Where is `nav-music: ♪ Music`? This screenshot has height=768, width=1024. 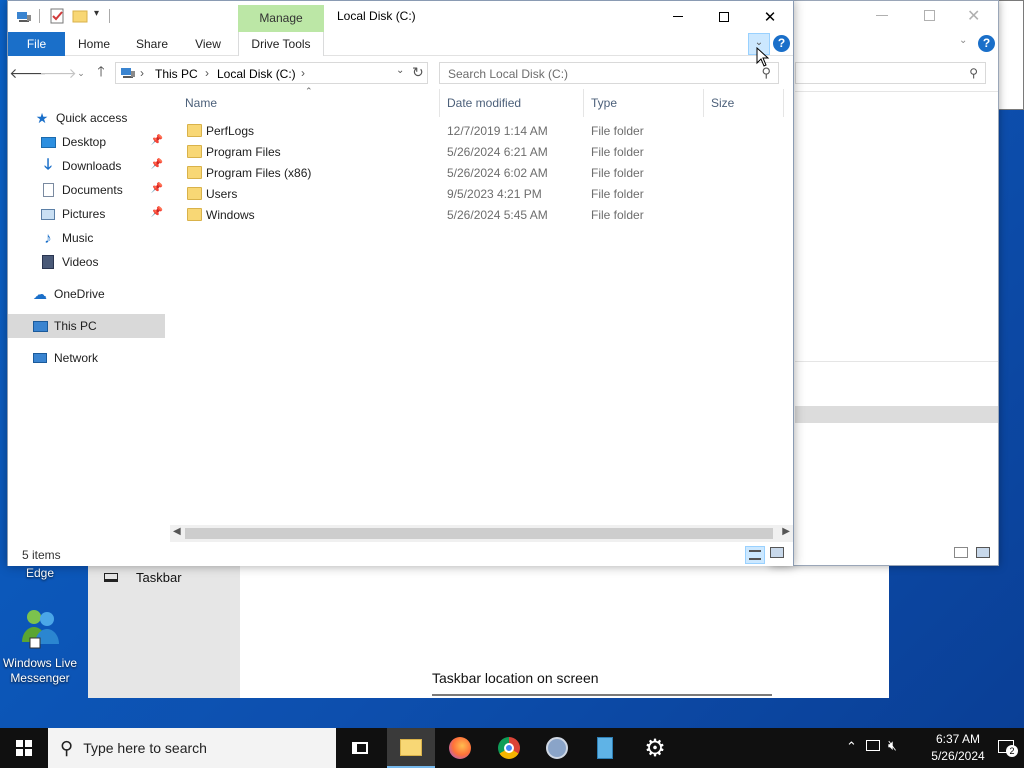 nav-music: ♪ Music is located at coordinates (86, 238).